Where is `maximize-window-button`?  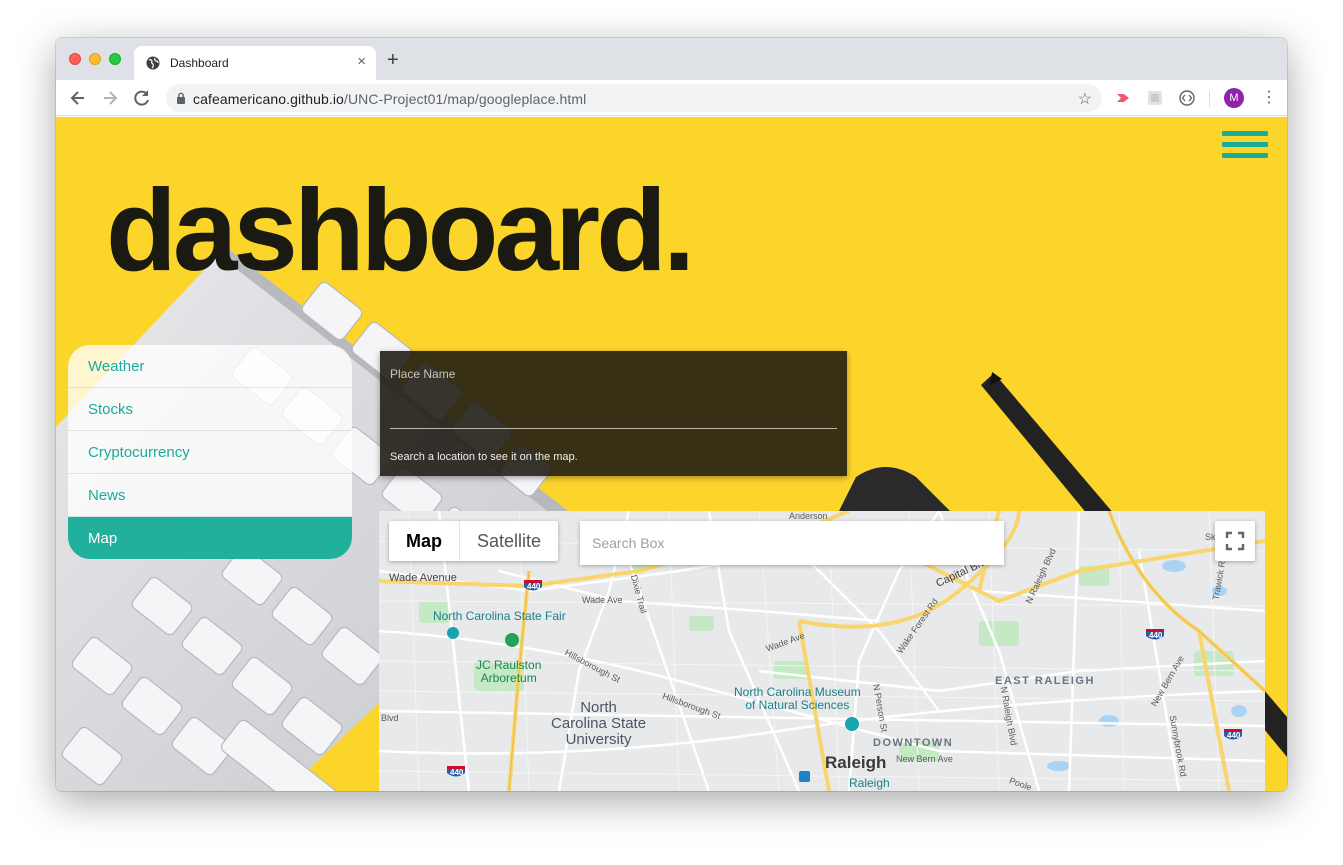
maximize-window-button is located at coordinates (115, 59).